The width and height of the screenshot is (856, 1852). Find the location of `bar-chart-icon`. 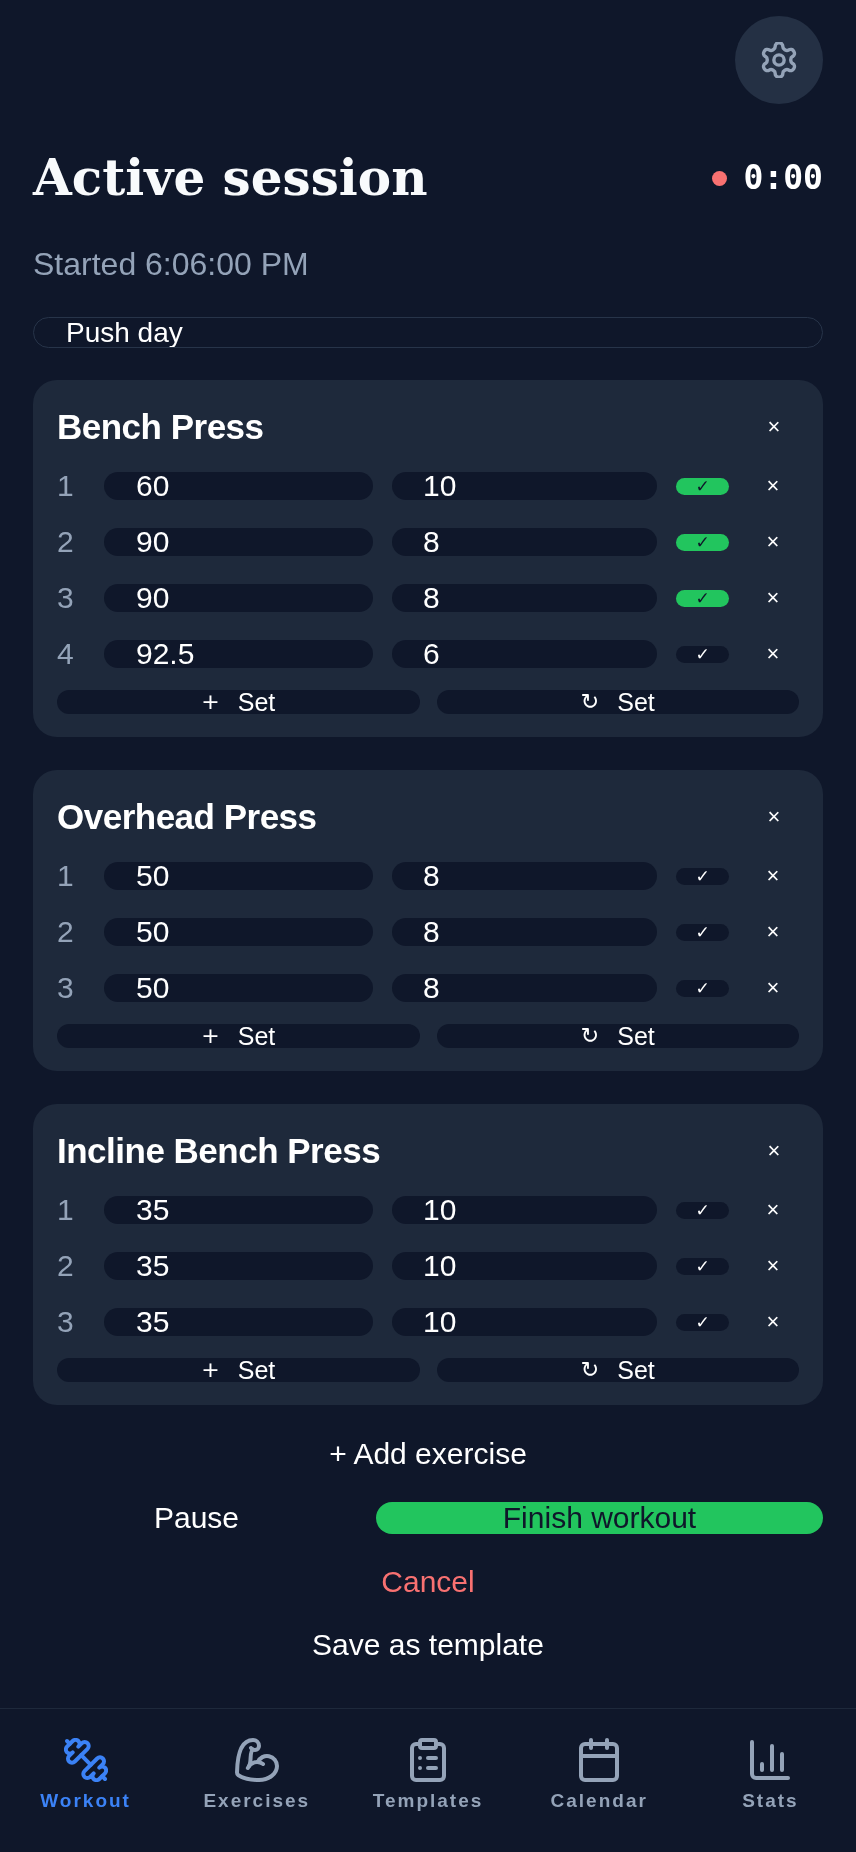

bar-chart-icon is located at coordinates (770, 1760).